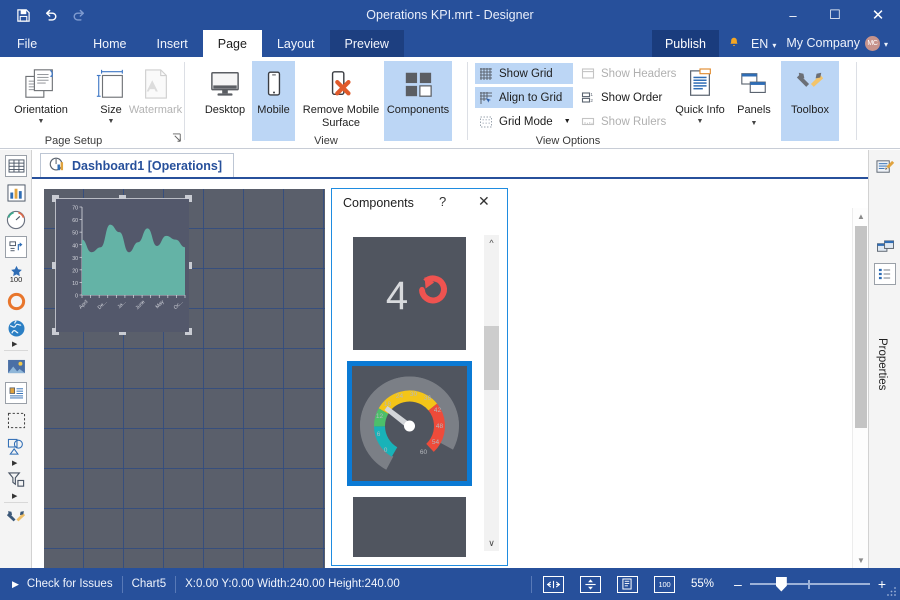 The image size is (900, 600). Describe the element at coordinates (16, 247) in the screenshot. I see `indicator-tool-button` at that location.